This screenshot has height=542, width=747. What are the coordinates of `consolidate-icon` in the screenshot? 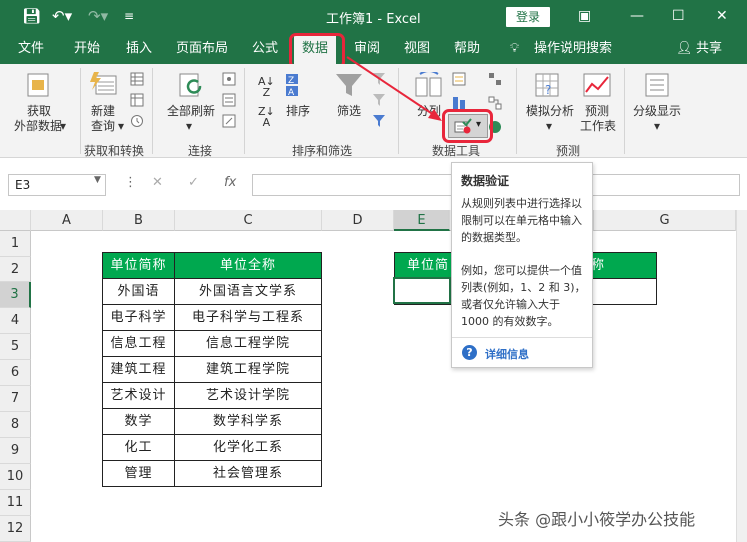 It's located at (495, 79).